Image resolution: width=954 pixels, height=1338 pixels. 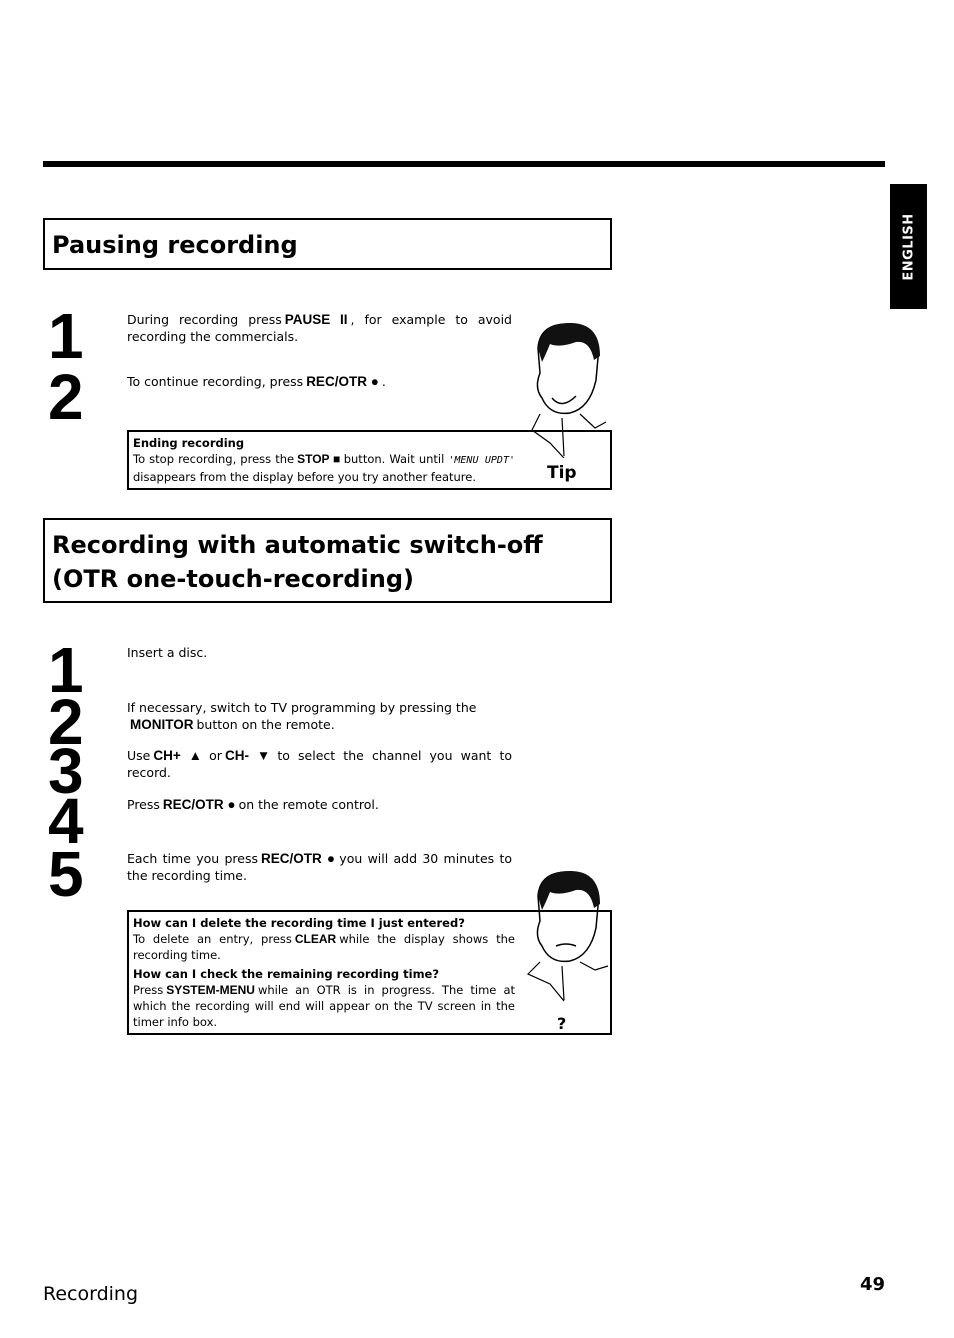 What do you see at coordinates (189, 443) in the screenshot?
I see `tip-title: Ending recording` at bounding box center [189, 443].